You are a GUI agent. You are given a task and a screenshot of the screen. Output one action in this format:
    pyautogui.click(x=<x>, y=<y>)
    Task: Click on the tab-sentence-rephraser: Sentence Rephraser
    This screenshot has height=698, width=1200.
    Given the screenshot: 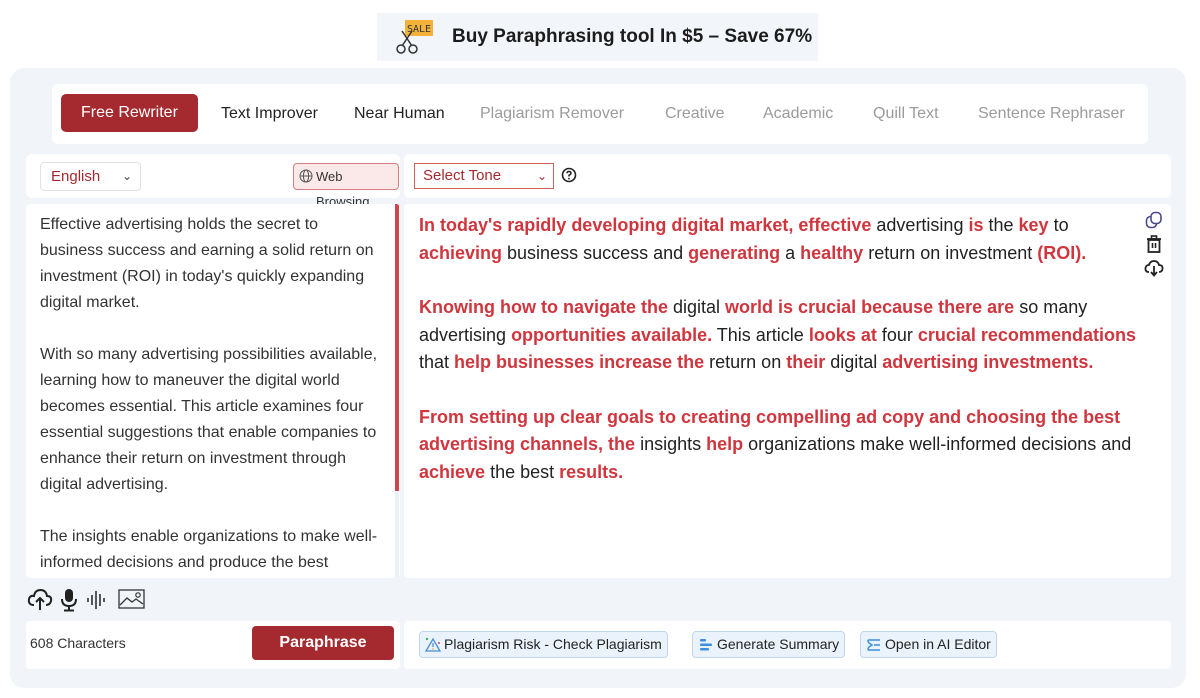 What is the action you would take?
    pyautogui.click(x=1051, y=114)
    